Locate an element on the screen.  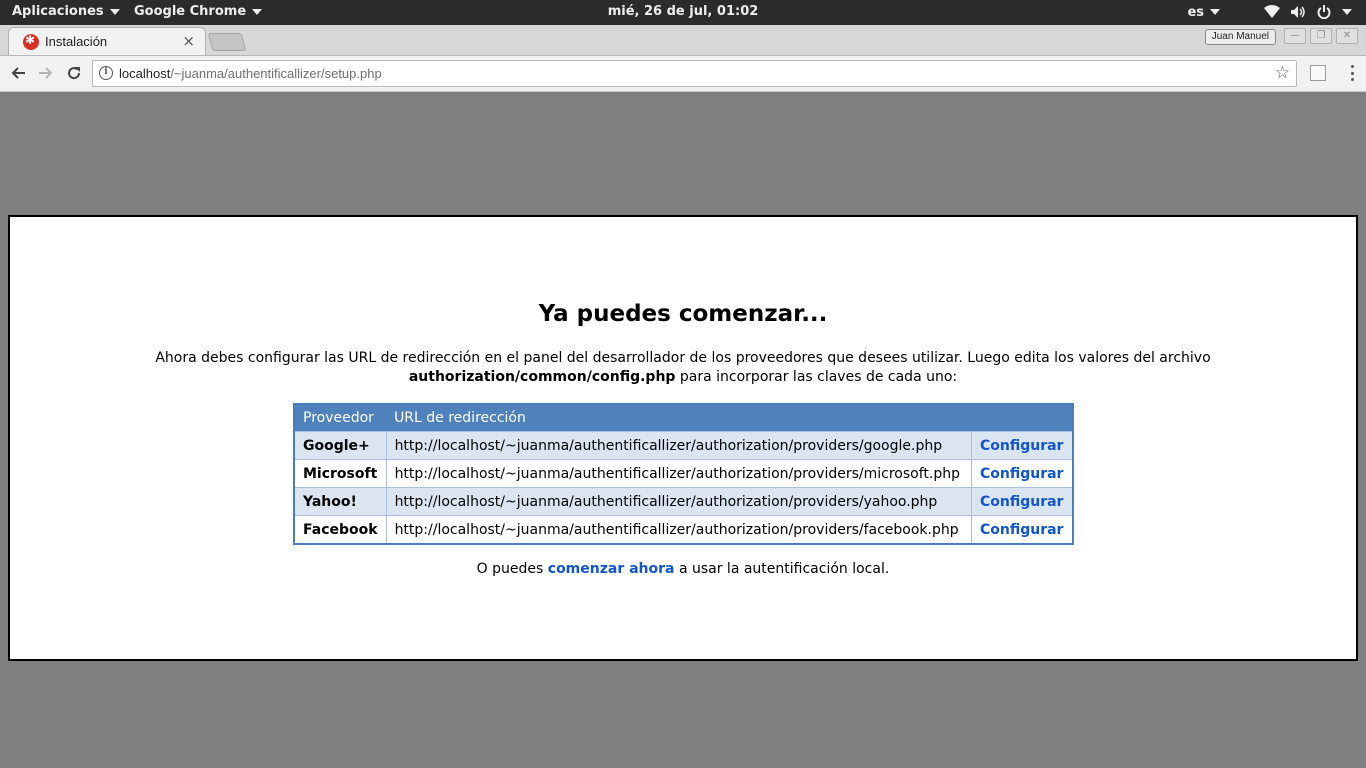
language-menu: es is located at coordinates (1203, 12).